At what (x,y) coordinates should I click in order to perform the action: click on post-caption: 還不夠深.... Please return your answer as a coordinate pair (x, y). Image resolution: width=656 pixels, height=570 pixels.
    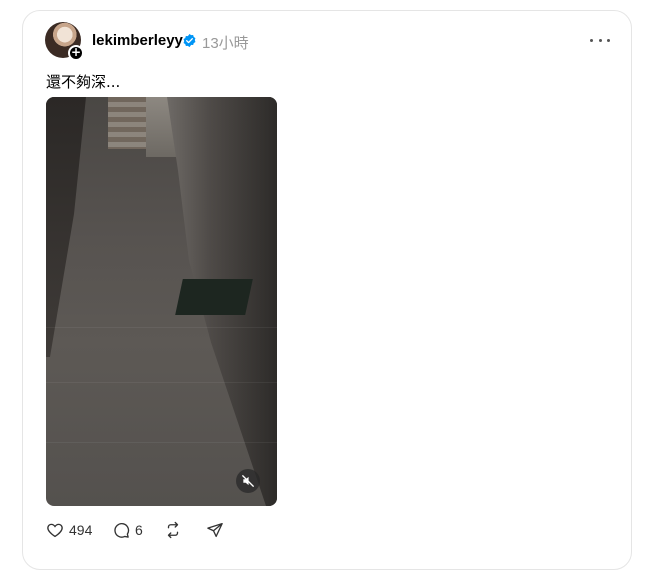
    Looking at the image, I should click on (83, 82).